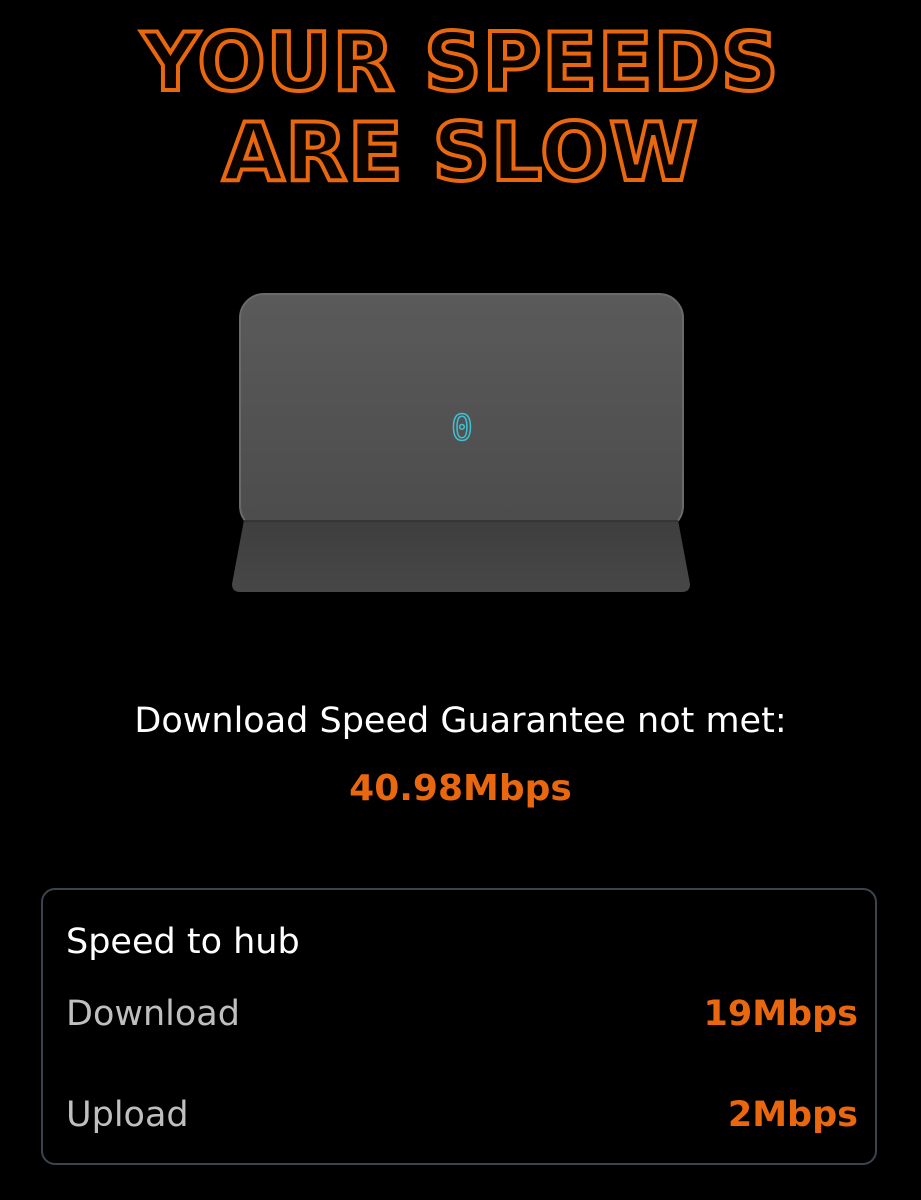 Image resolution: width=921 pixels, height=1200 pixels. Describe the element at coordinates (461, 429) in the screenshot. I see `hub-led-indicator: 0` at that location.